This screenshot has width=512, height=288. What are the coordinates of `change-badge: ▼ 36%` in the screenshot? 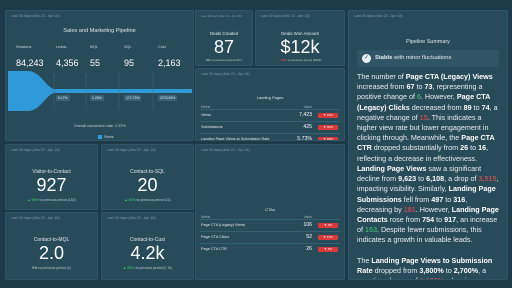 It's located at (328, 127).